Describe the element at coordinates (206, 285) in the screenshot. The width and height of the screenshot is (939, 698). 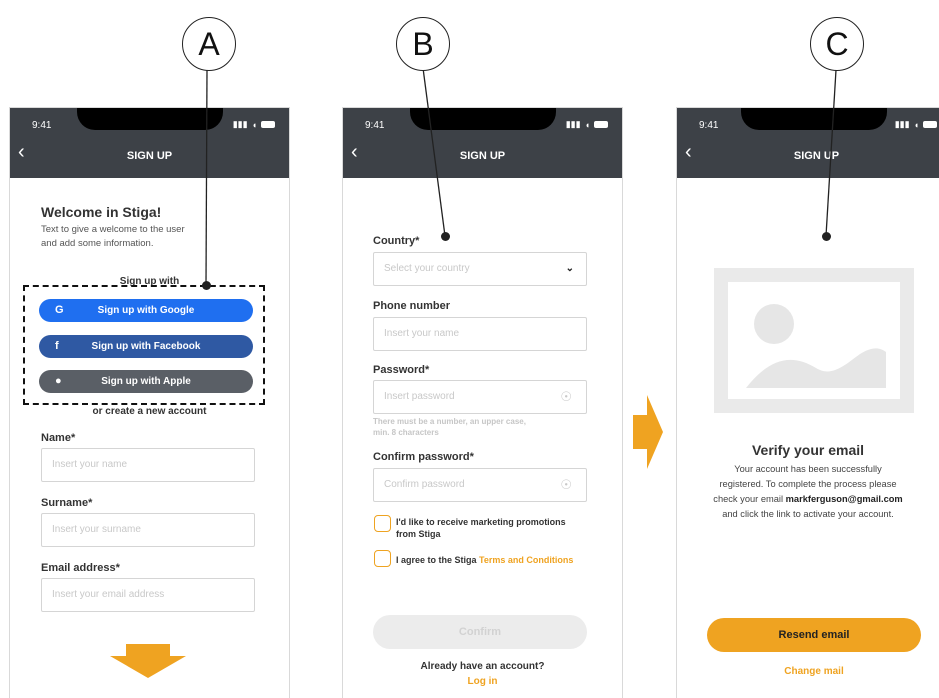
I see `callout-dot-a` at that location.